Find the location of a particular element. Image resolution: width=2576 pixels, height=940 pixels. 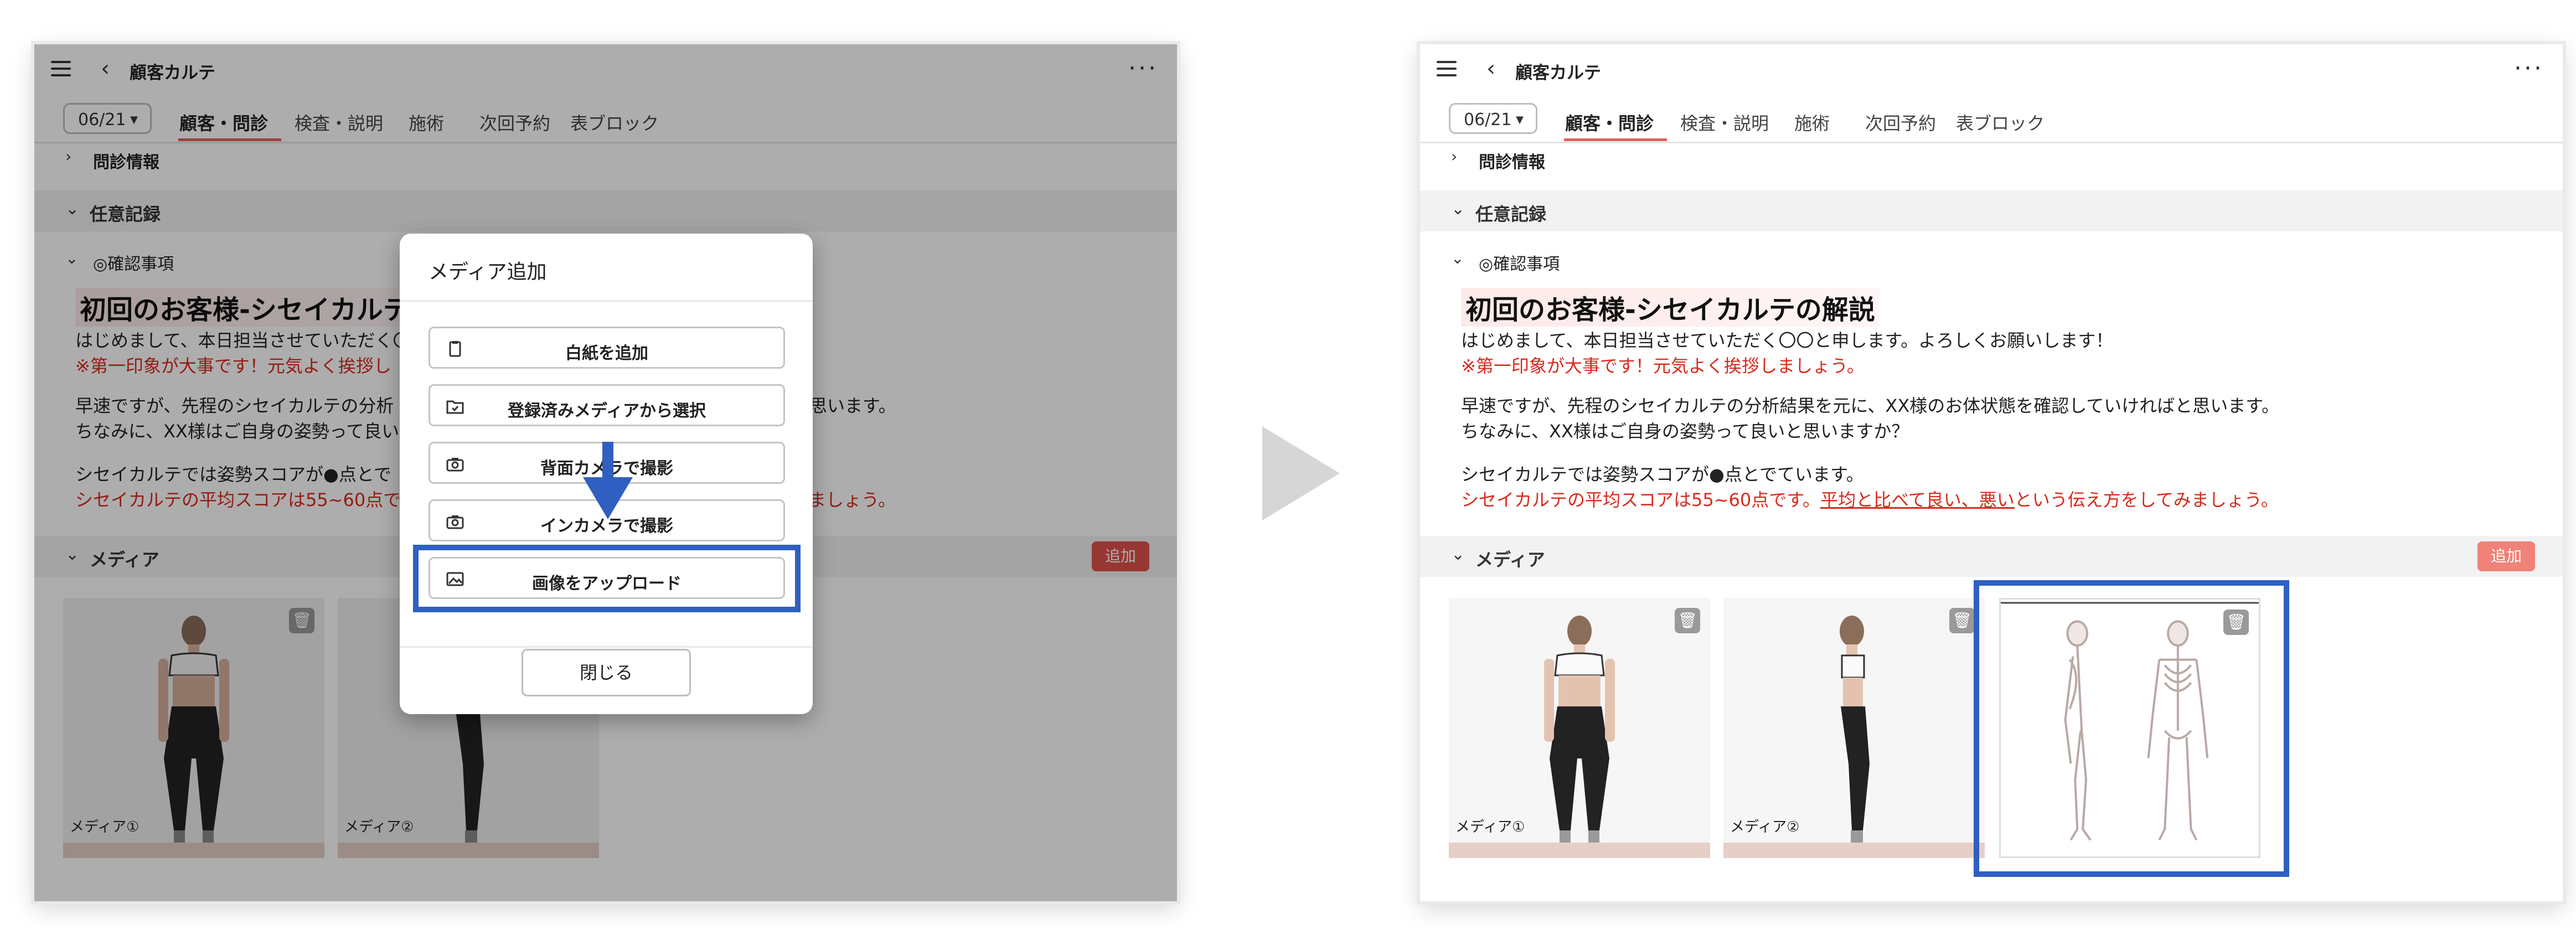

media-caption: メディア② is located at coordinates (1765, 827).